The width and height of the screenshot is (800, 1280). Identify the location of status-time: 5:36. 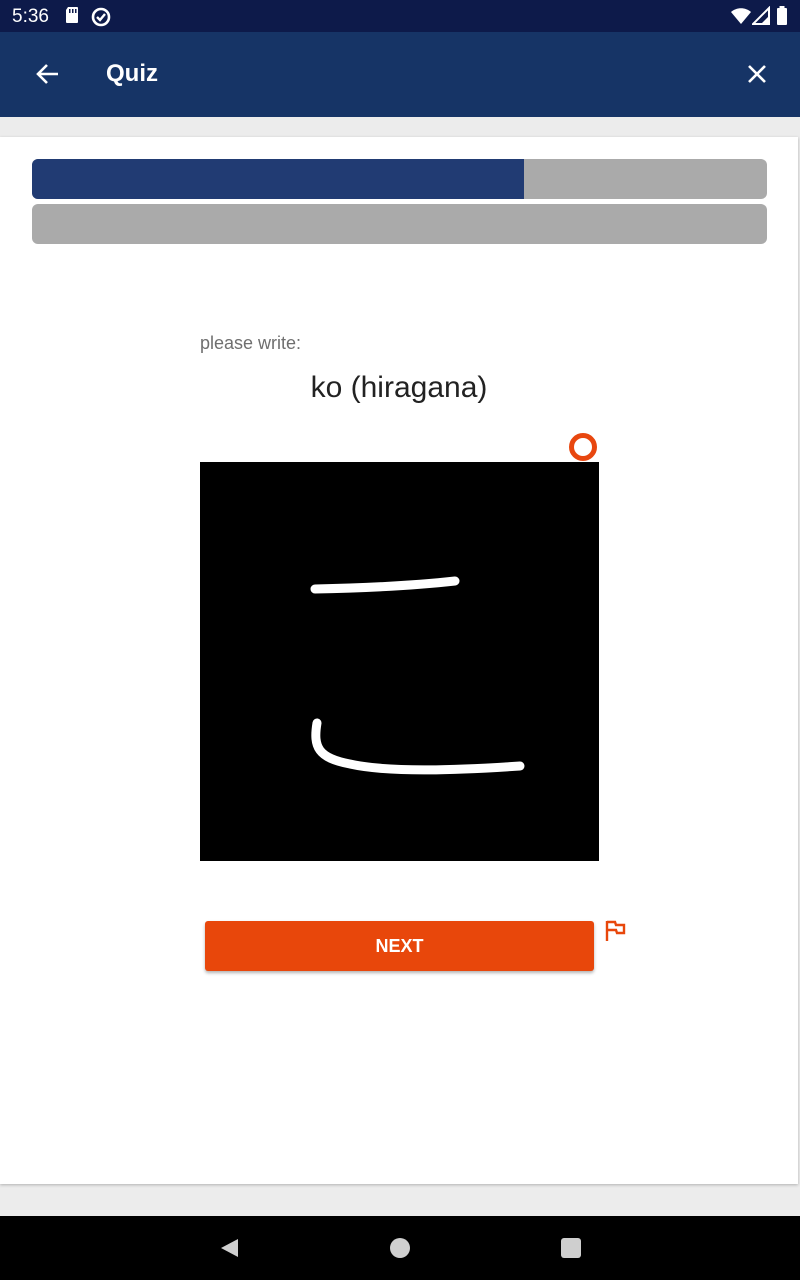
(30, 16).